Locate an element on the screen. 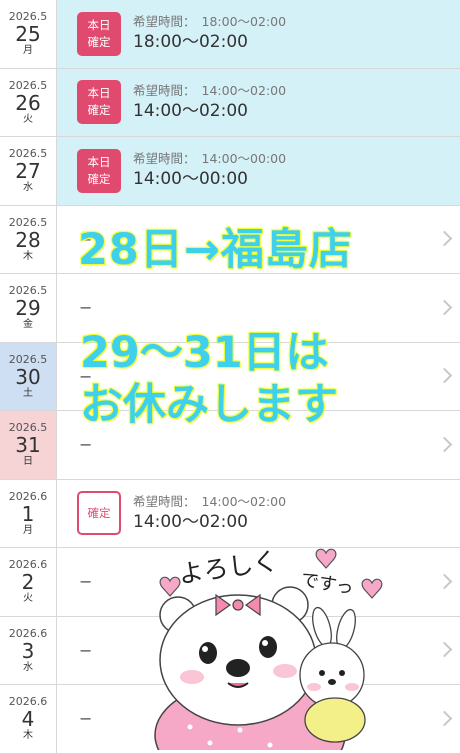  date-cell: 2026.6 1 月 is located at coordinates (28, 513).